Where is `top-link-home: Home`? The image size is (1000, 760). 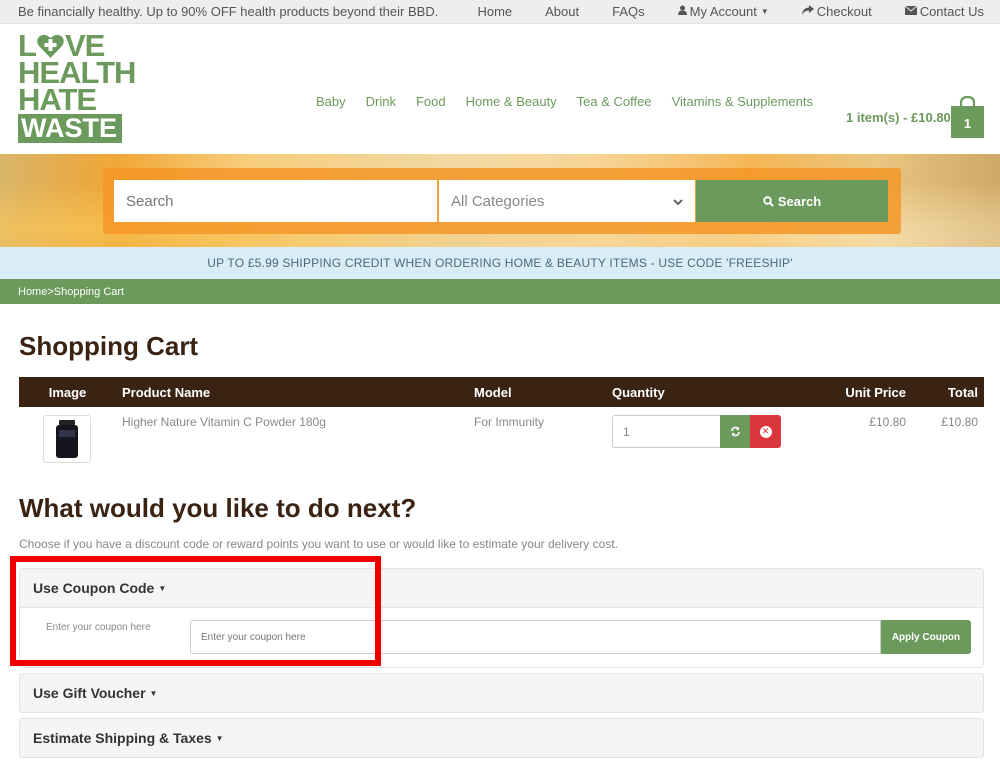
top-link-home: Home is located at coordinates (494, 11).